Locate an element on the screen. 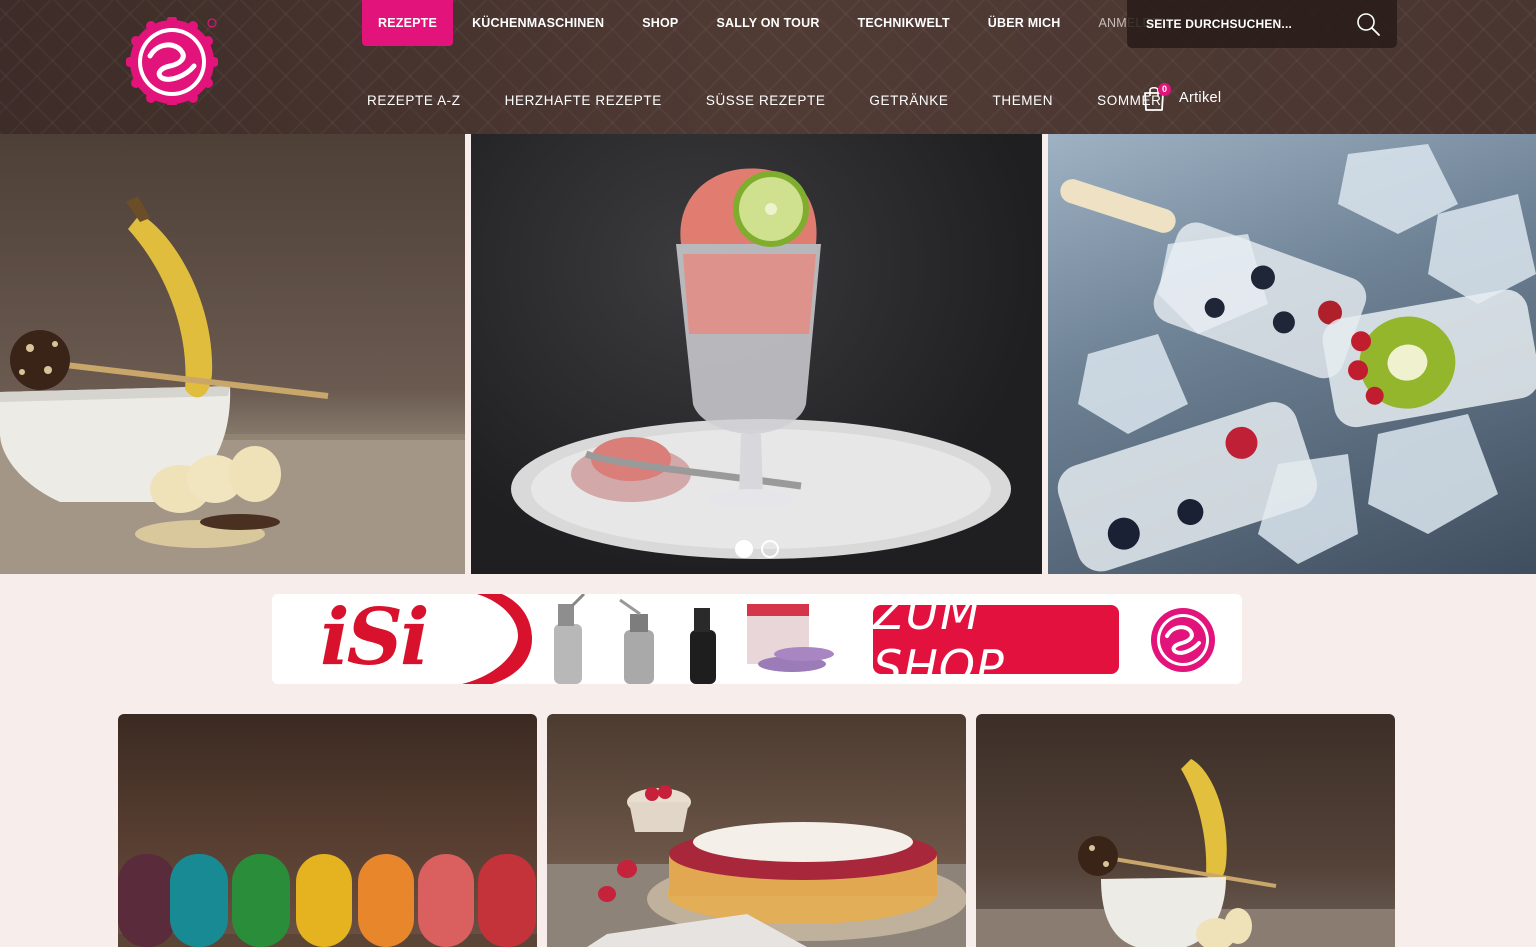  recipe-card-macarons is located at coordinates (327, 830).